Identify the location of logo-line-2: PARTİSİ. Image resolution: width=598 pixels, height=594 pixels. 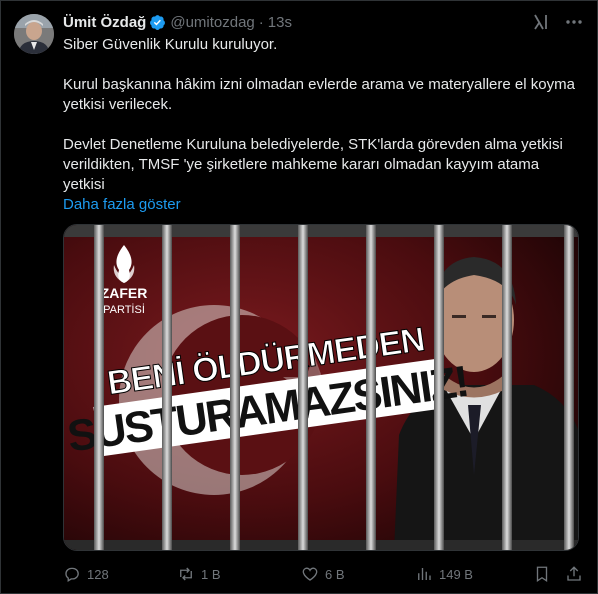
(124, 309).